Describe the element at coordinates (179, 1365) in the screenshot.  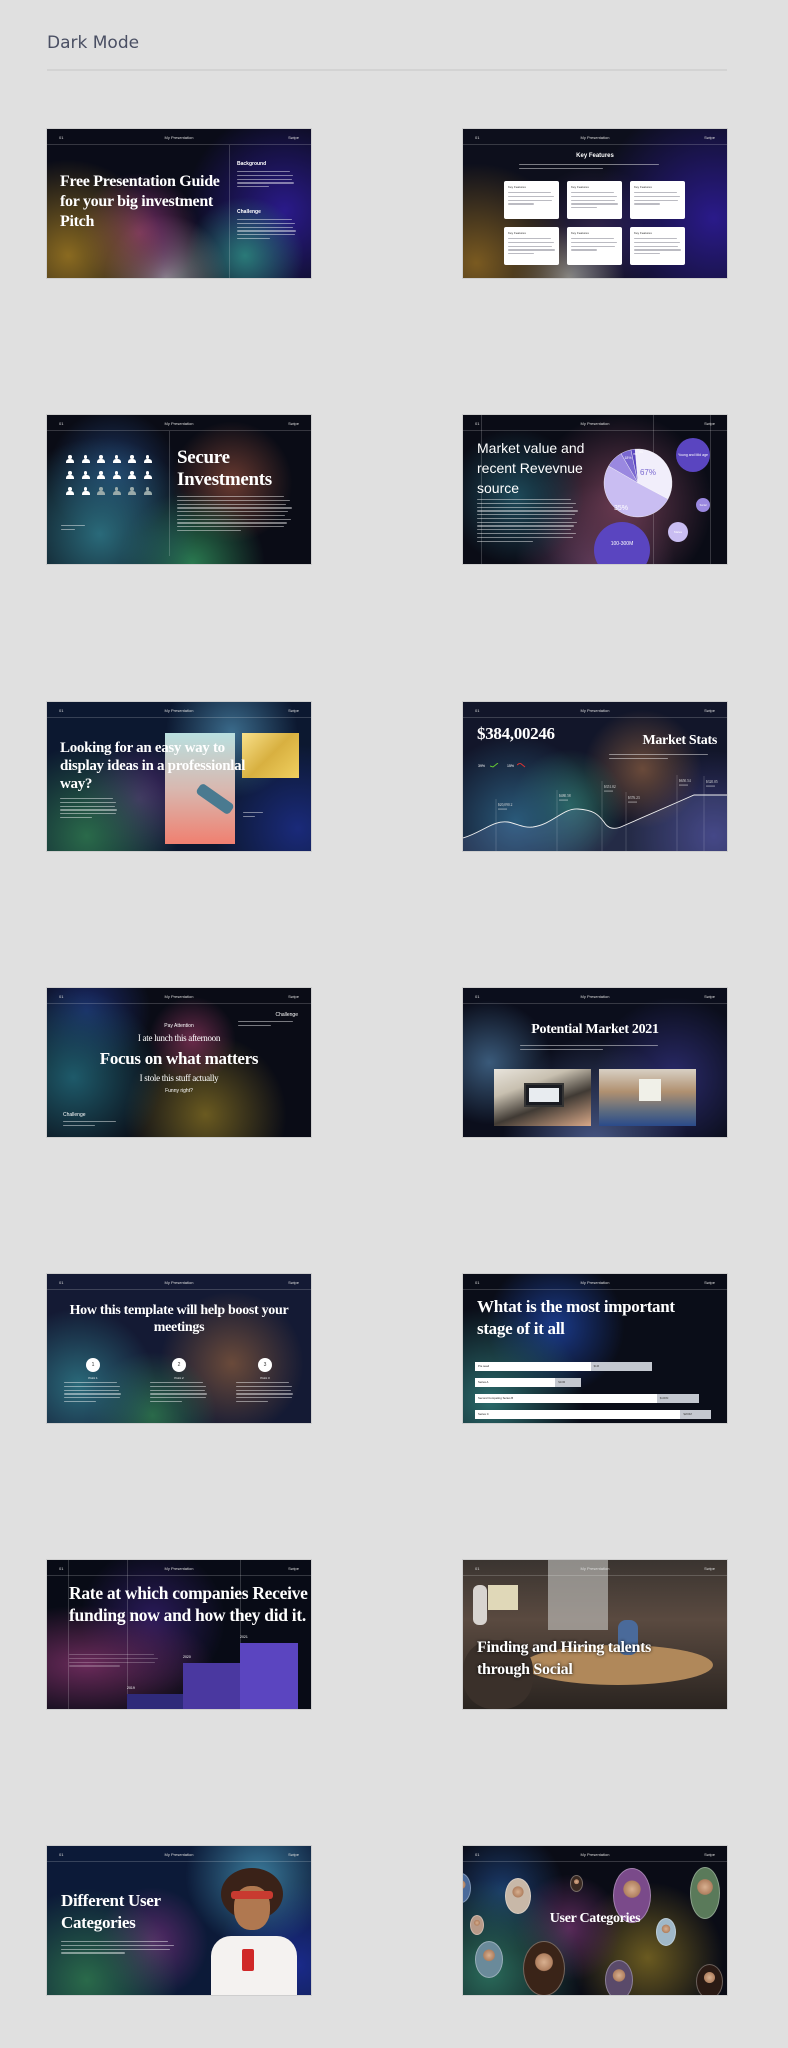
I see `step-number-badge: 2` at that location.